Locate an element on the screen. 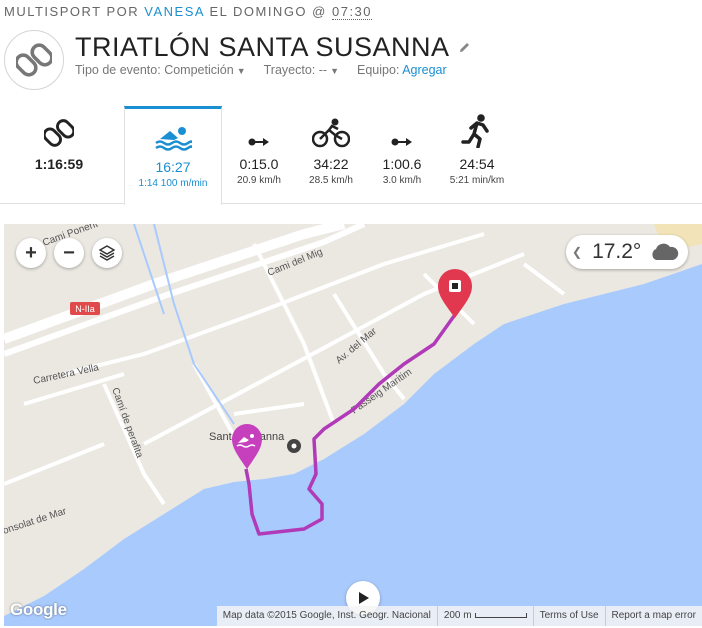 This screenshot has width=702, height=628. segment-transition-2: 1:00.6 3.0 km/h is located at coordinates (402, 155).